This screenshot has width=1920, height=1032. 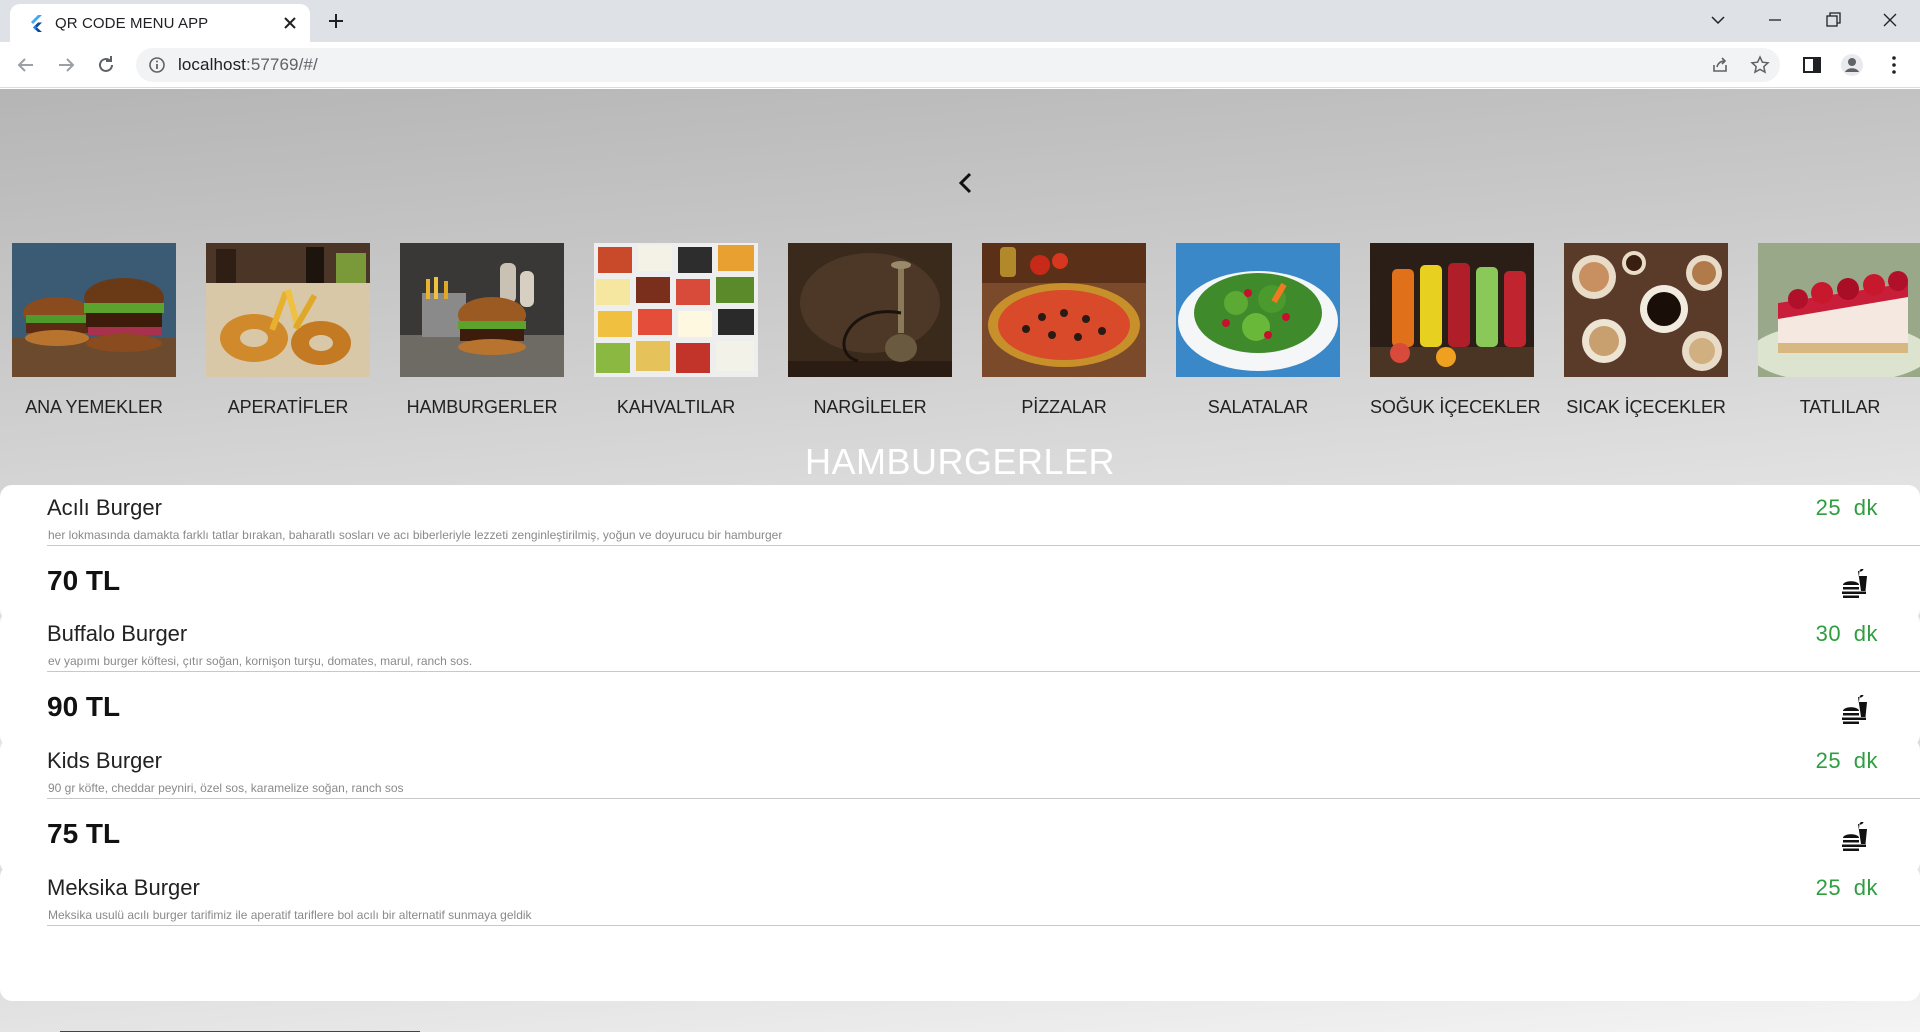 What do you see at coordinates (1760, 65) in the screenshot?
I see `bookmark-star-icon` at bounding box center [1760, 65].